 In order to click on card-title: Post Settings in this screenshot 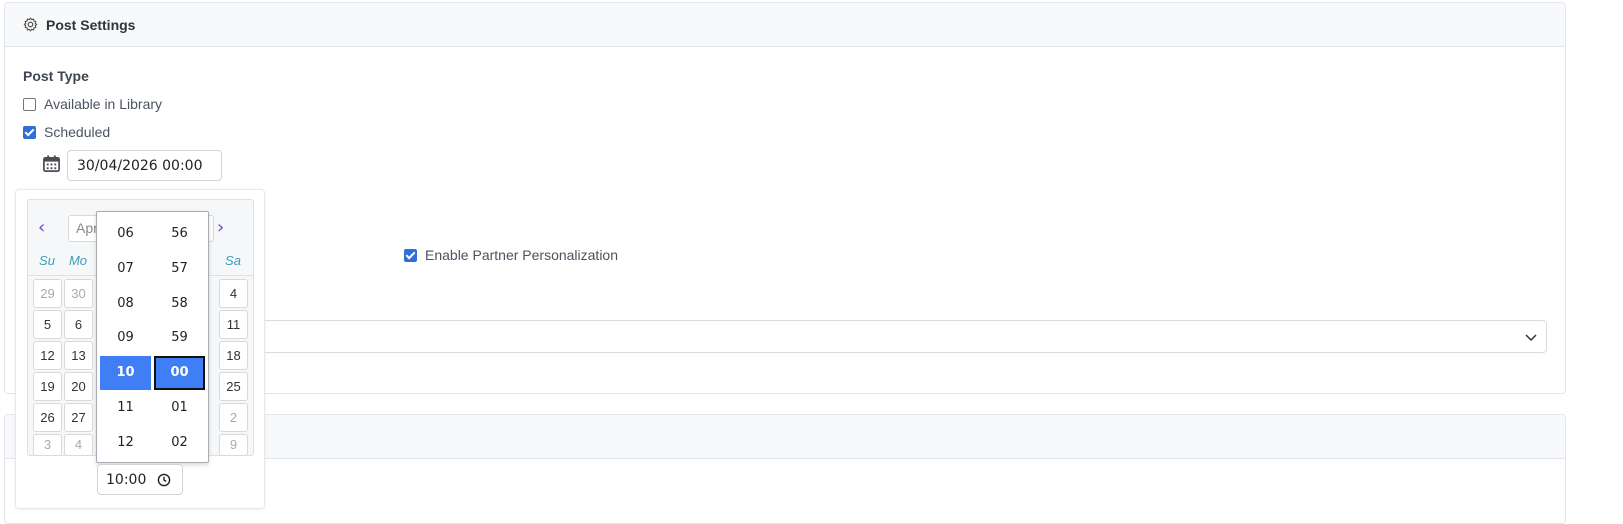, I will do `click(91, 24)`.